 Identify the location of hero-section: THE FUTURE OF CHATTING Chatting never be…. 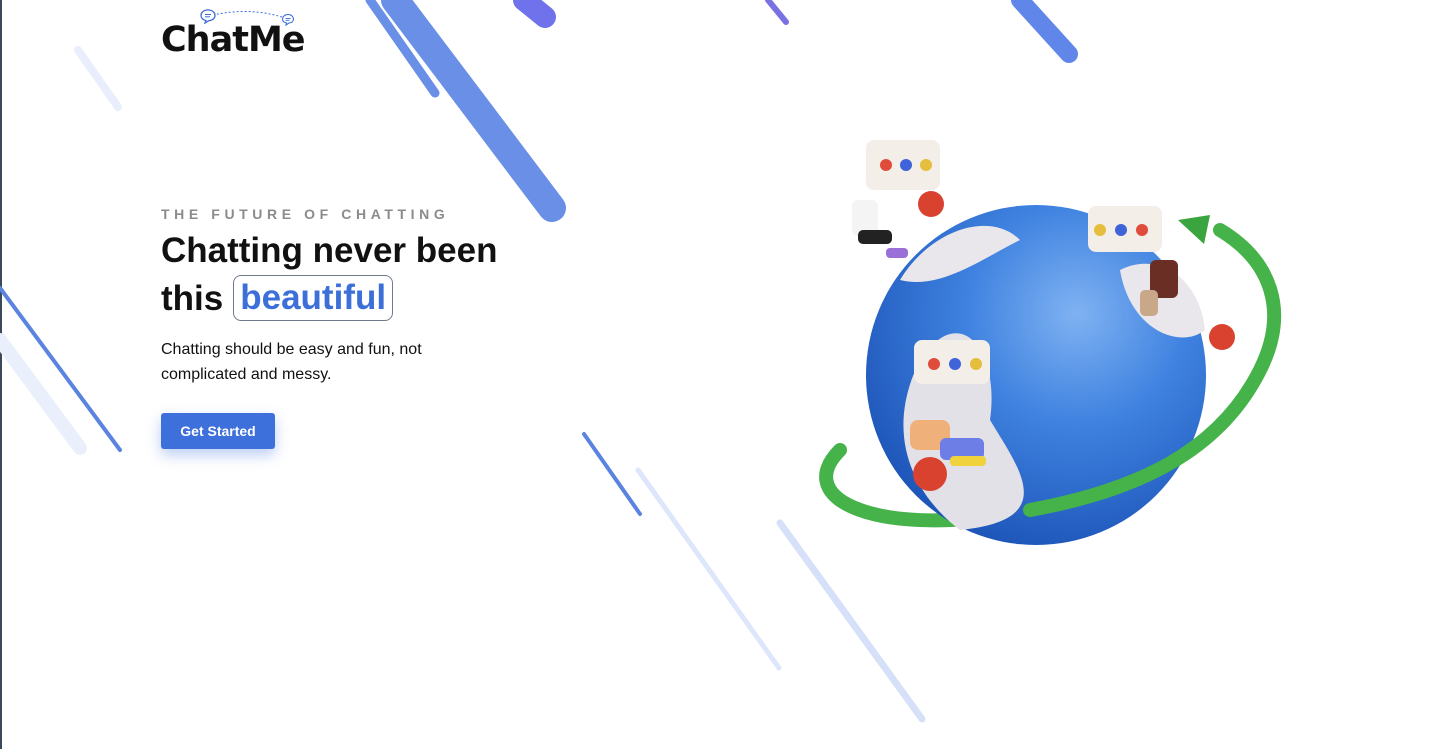
(371, 327).